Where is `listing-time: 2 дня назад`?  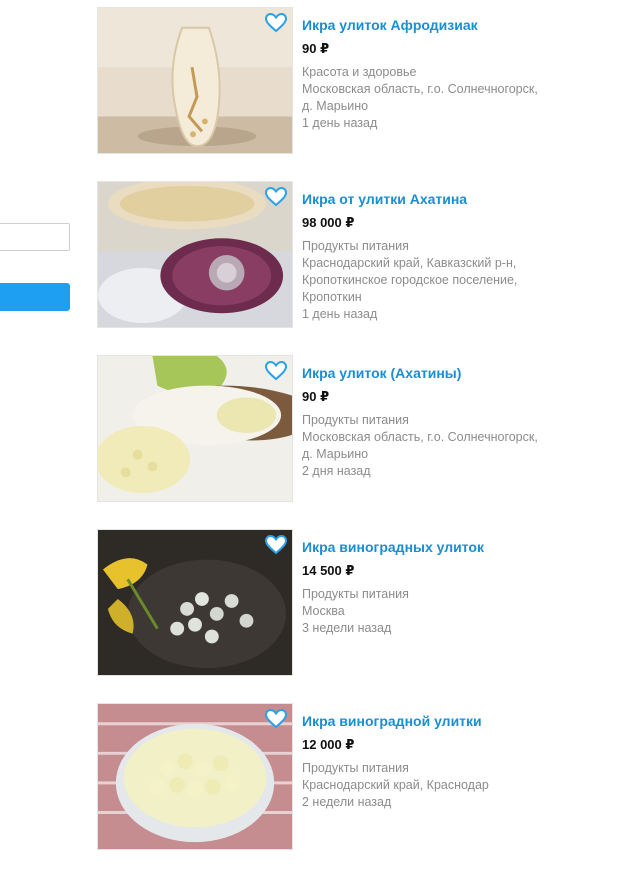 listing-time: 2 дня назад is located at coordinates (336, 471).